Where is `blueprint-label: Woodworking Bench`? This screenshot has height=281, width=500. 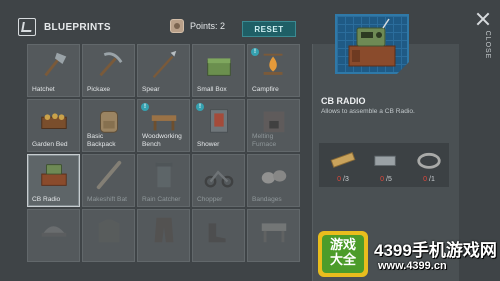
blueprint-label: Woodworking Bench is located at coordinates (162, 140).